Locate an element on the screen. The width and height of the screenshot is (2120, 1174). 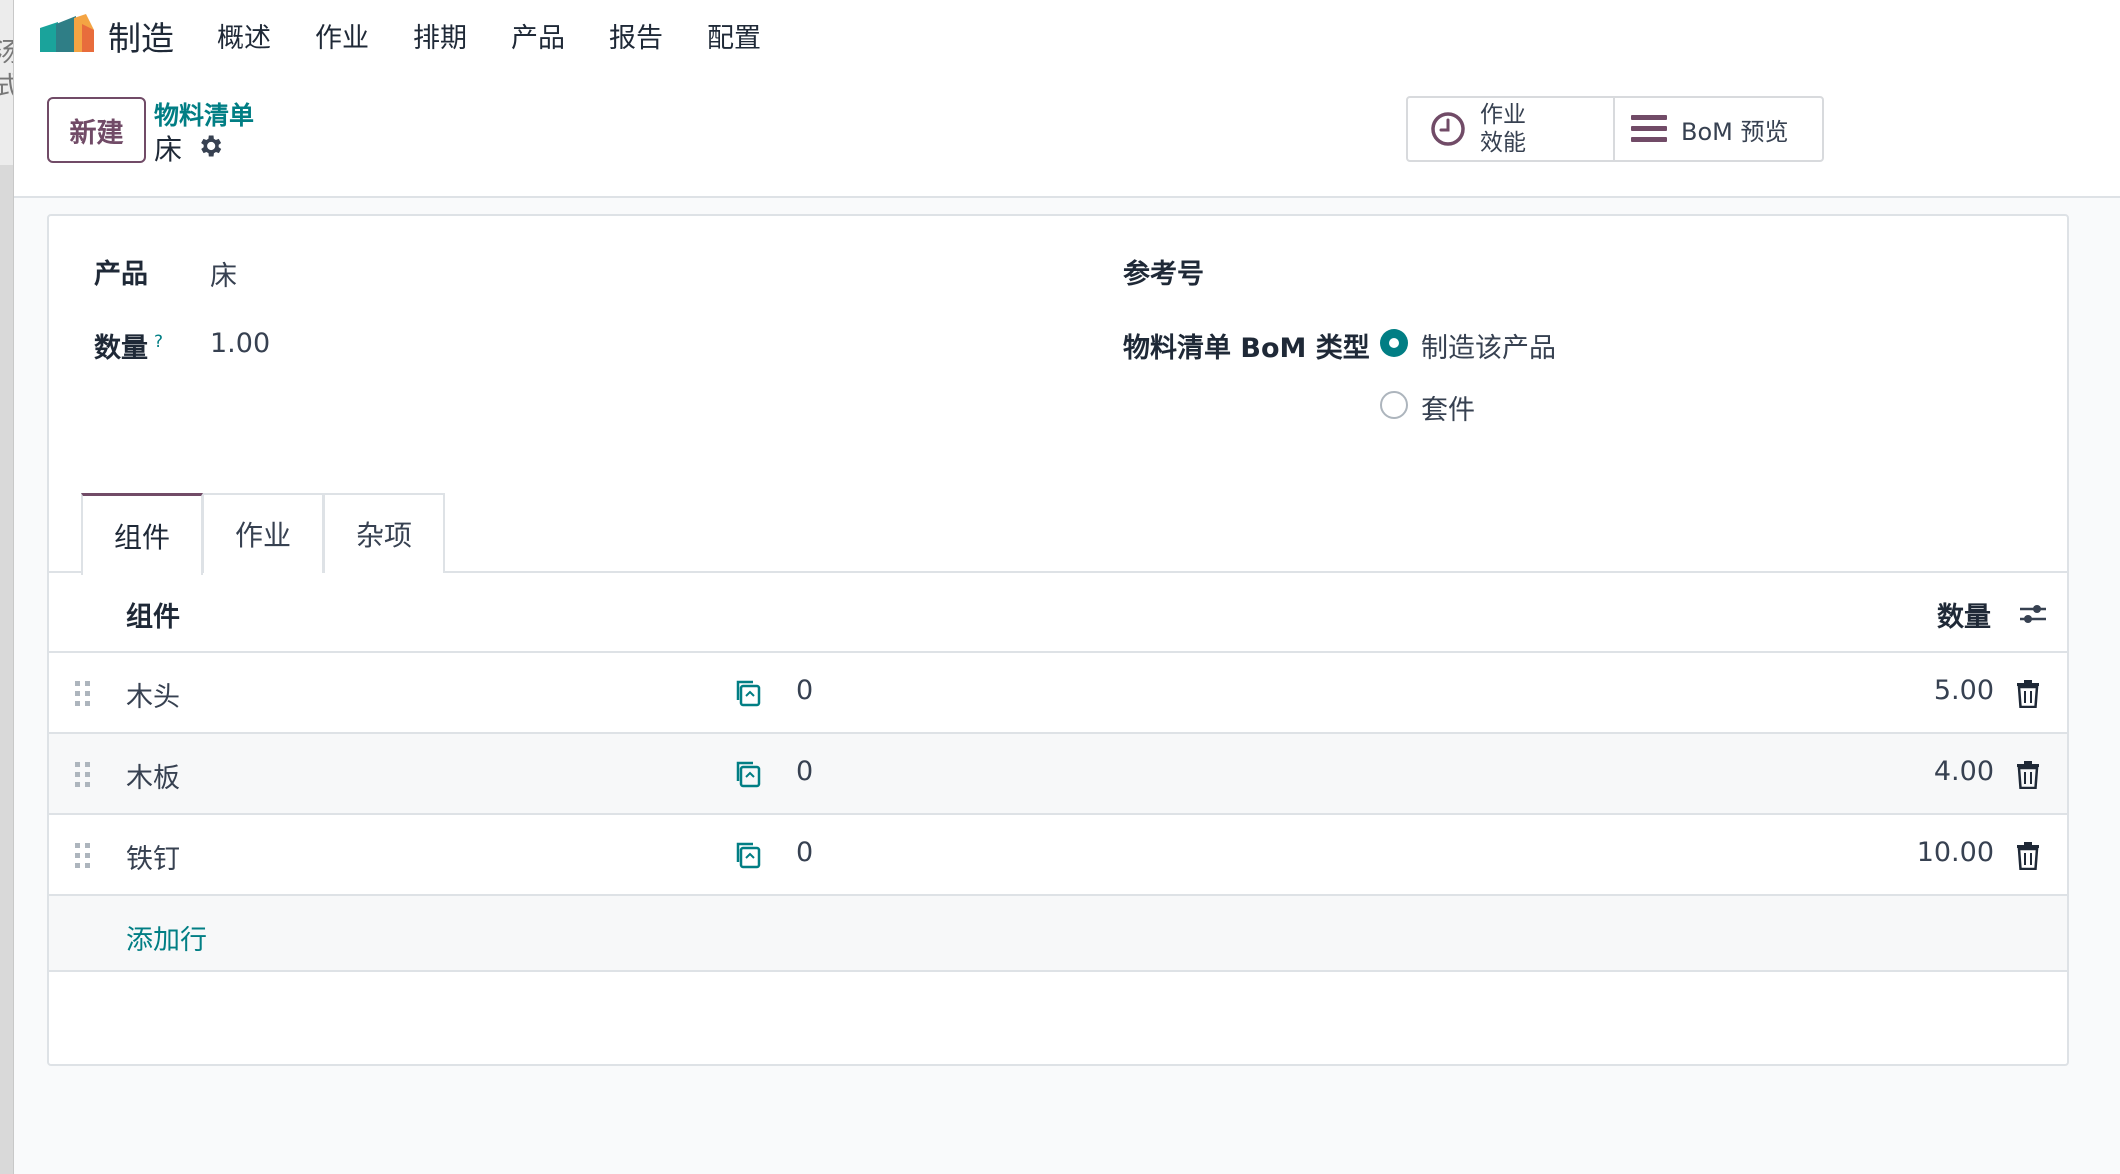
component-quantity: 4.00 is located at coordinates (1964, 771).